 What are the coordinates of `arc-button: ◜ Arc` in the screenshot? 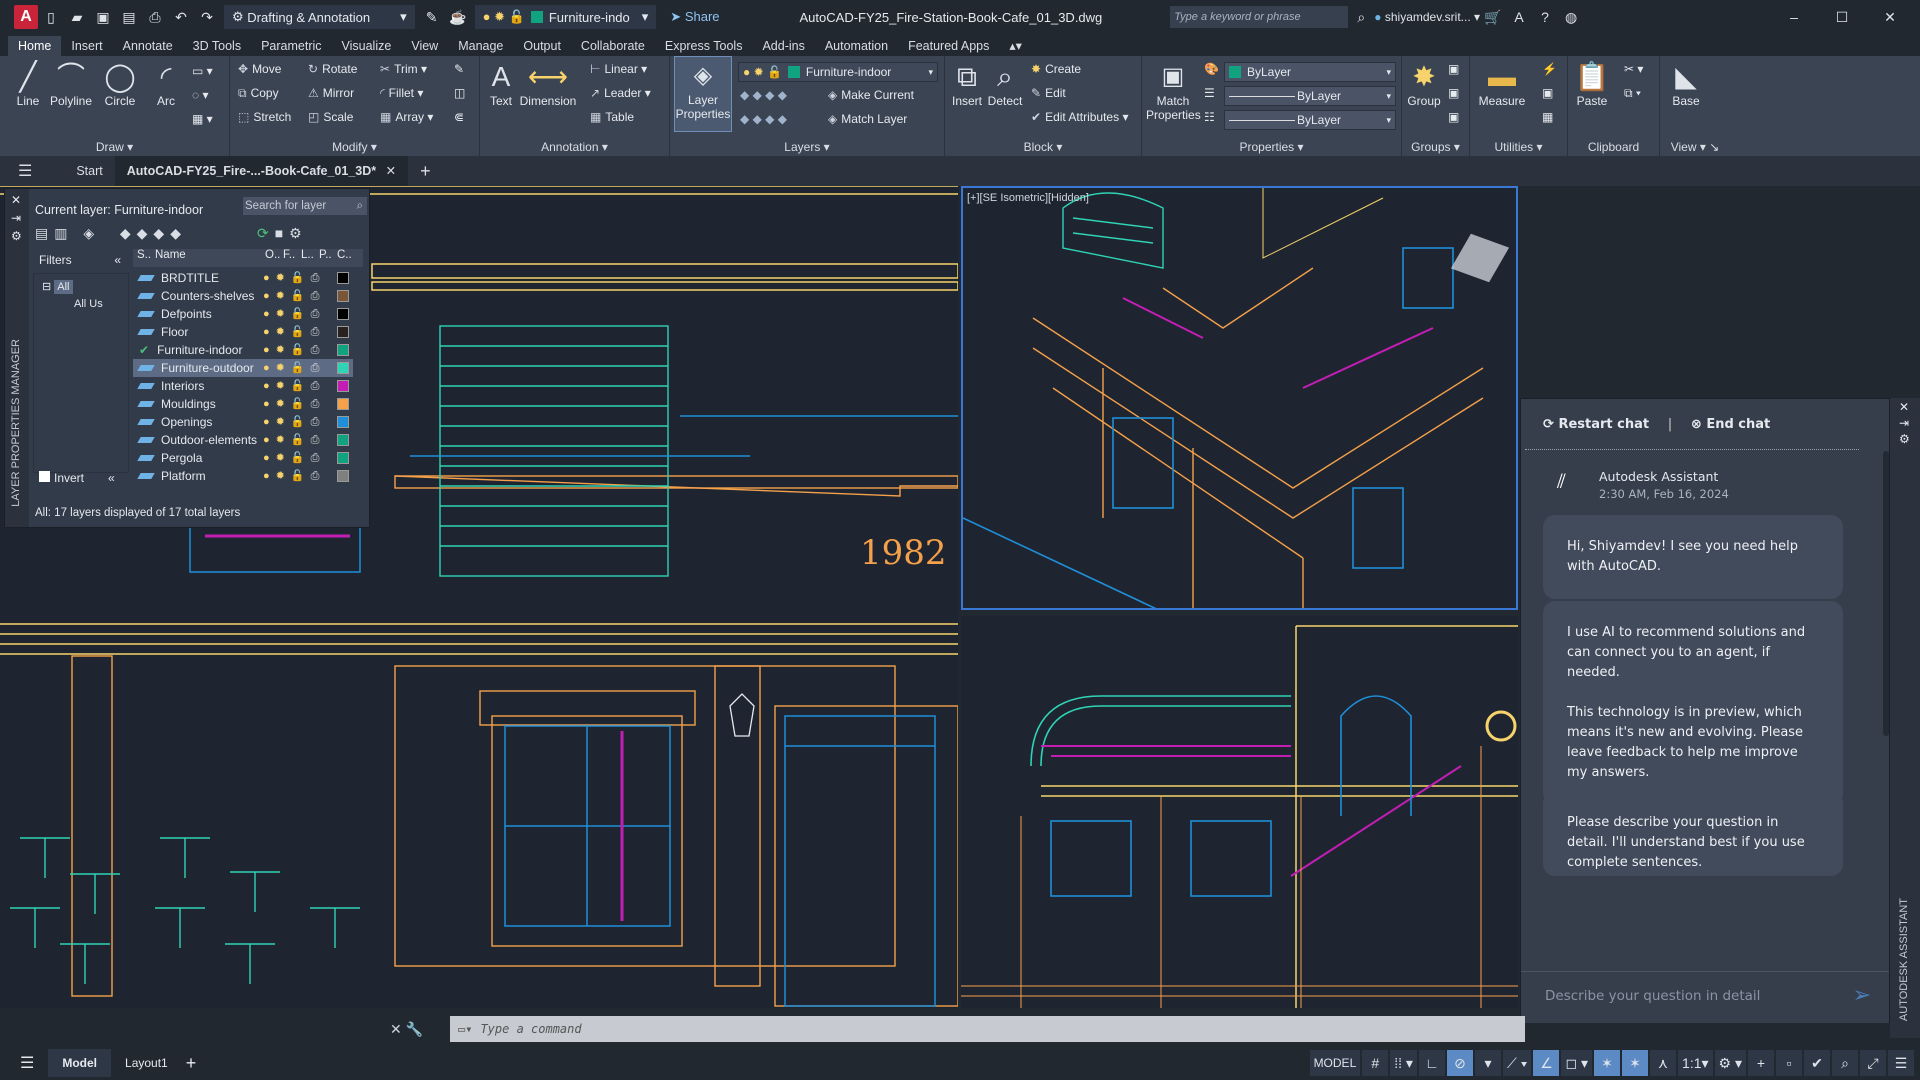 It's located at (166, 84).